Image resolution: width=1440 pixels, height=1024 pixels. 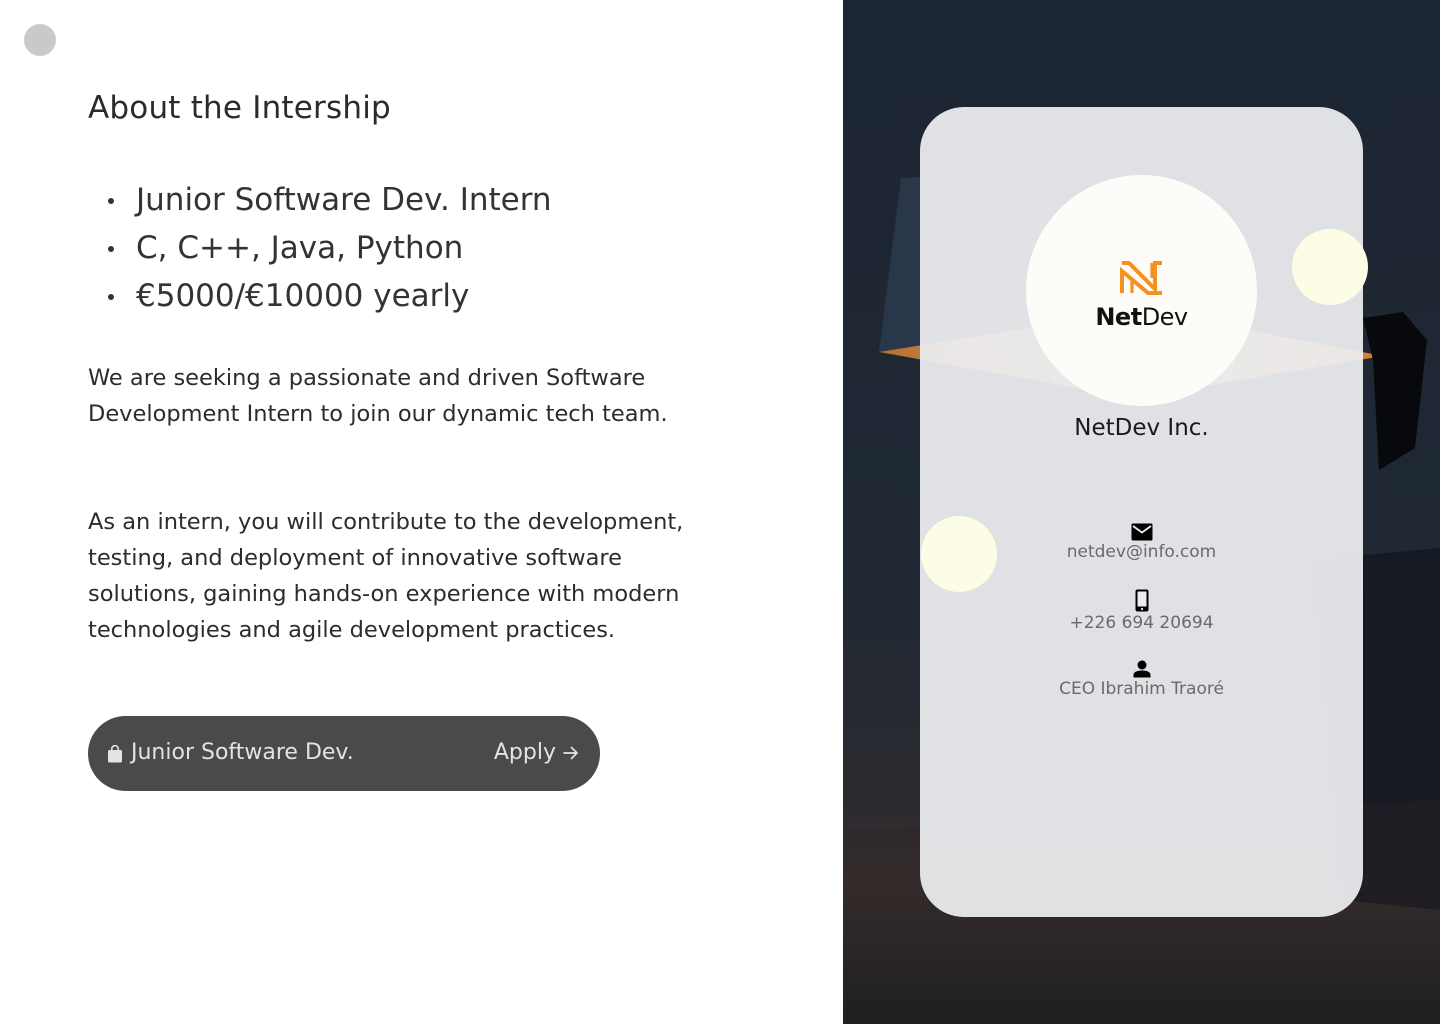 I want to click on highlight-role: Junior Software Dev. Intern, so click(x=330, y=200).